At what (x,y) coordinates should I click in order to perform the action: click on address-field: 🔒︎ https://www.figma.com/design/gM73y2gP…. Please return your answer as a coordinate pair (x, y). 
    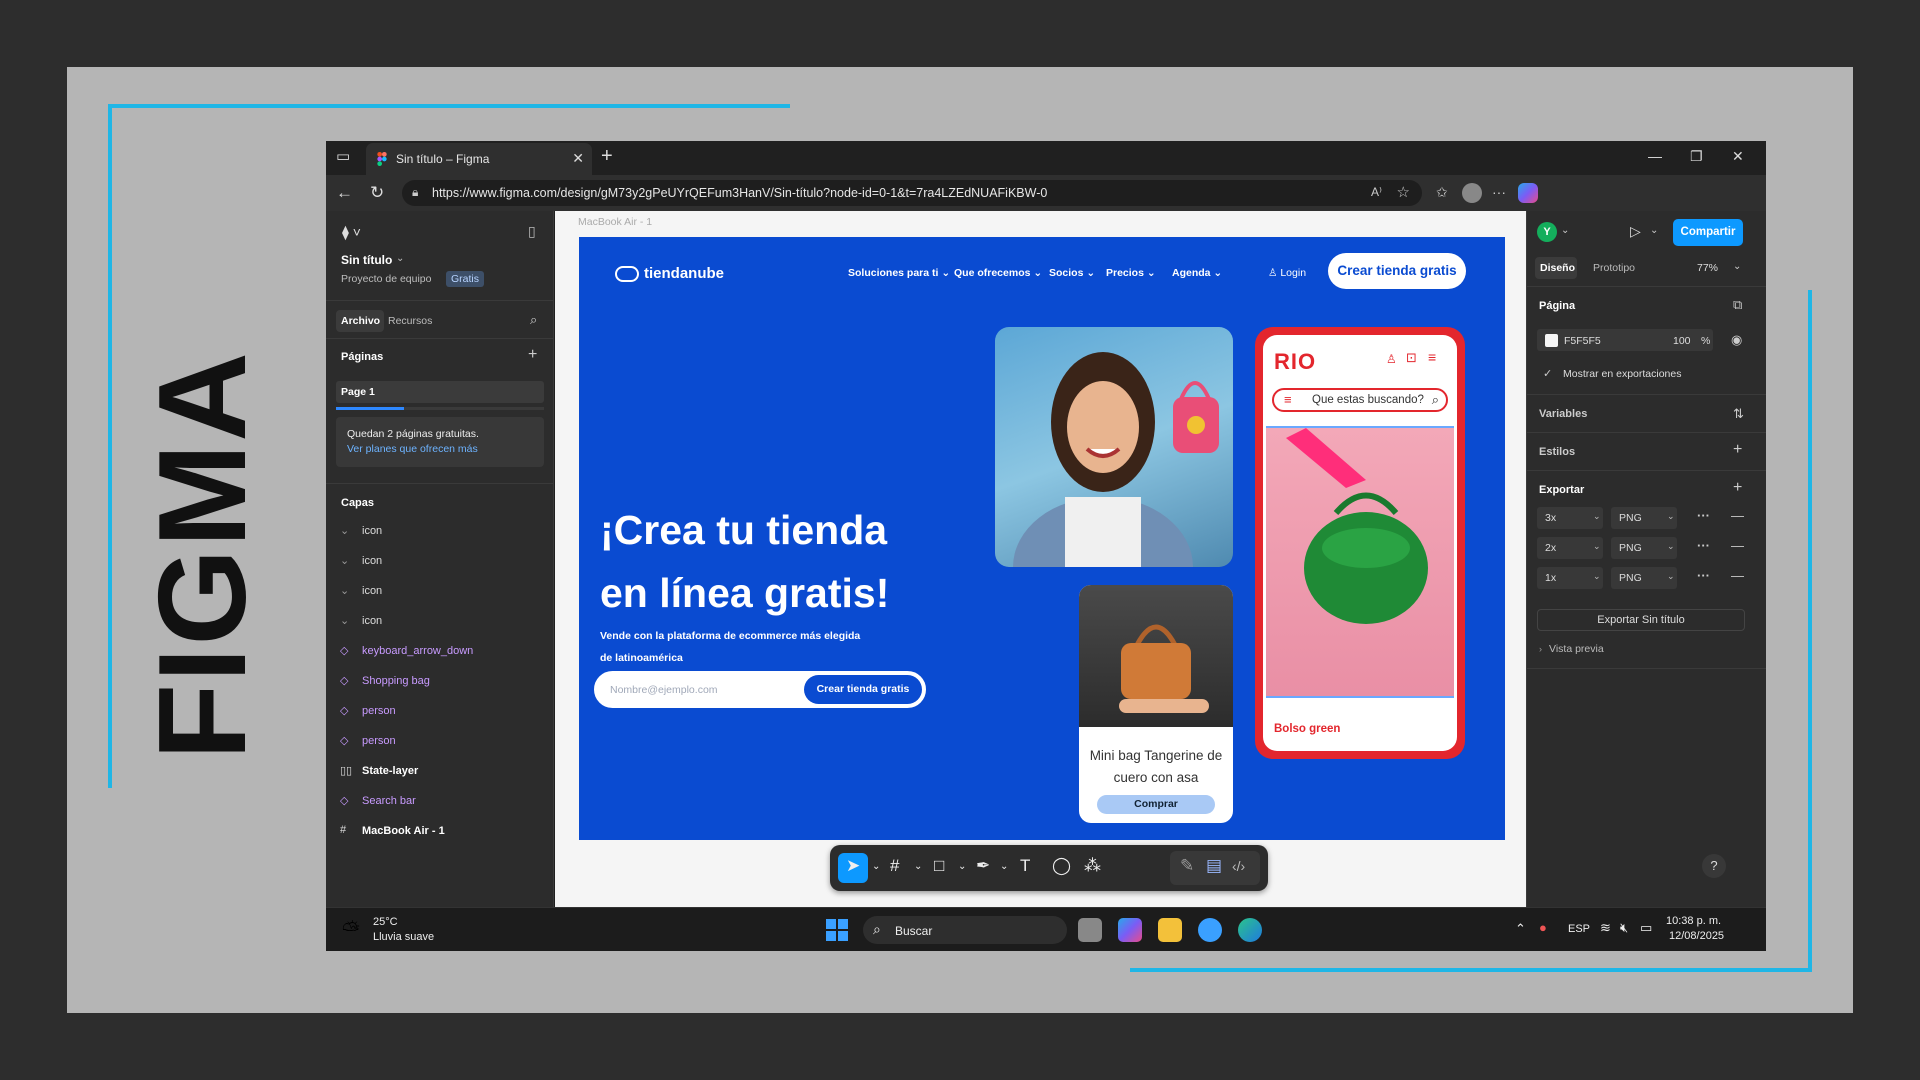
    Looking at the image, I should click on (912, 193).